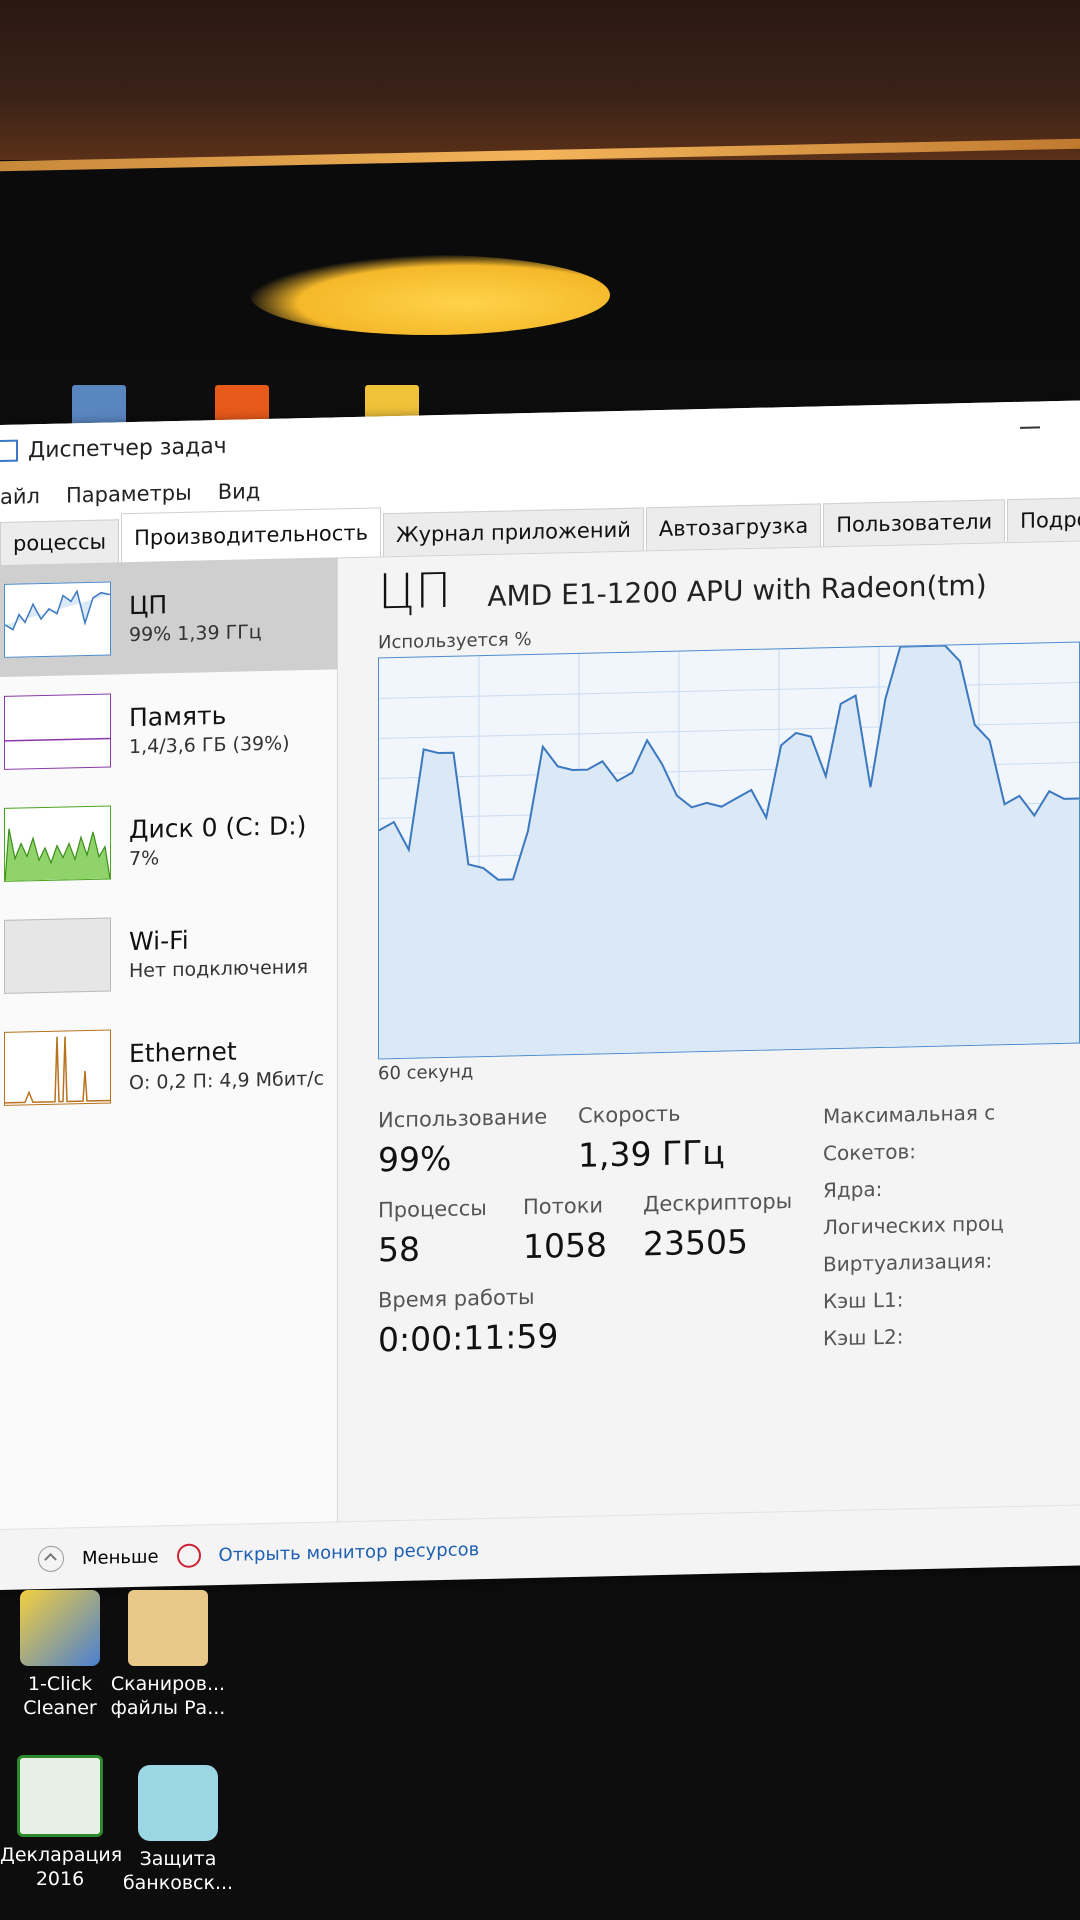 This screenshot has height=1920, width=1080. What do you see at coordinates (513, 532) in the screenshot?
I see `tab-app-history: Журнал приложений` at bounding box center [513, 532].